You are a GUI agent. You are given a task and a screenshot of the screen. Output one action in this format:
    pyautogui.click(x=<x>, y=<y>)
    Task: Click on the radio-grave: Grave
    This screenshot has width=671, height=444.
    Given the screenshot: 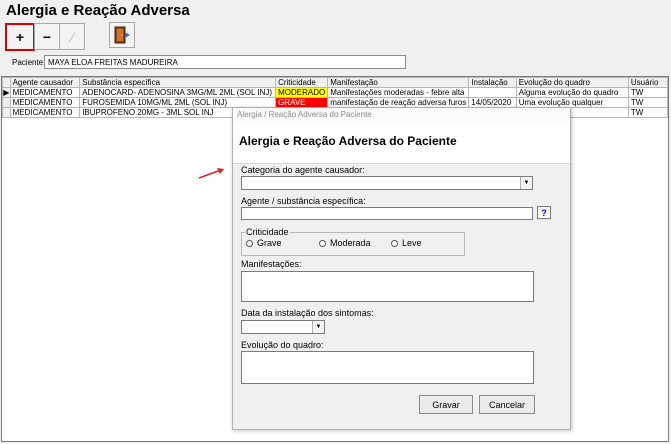 What is the action you would take?
    pyautogui.click(x=264, y=243)
    